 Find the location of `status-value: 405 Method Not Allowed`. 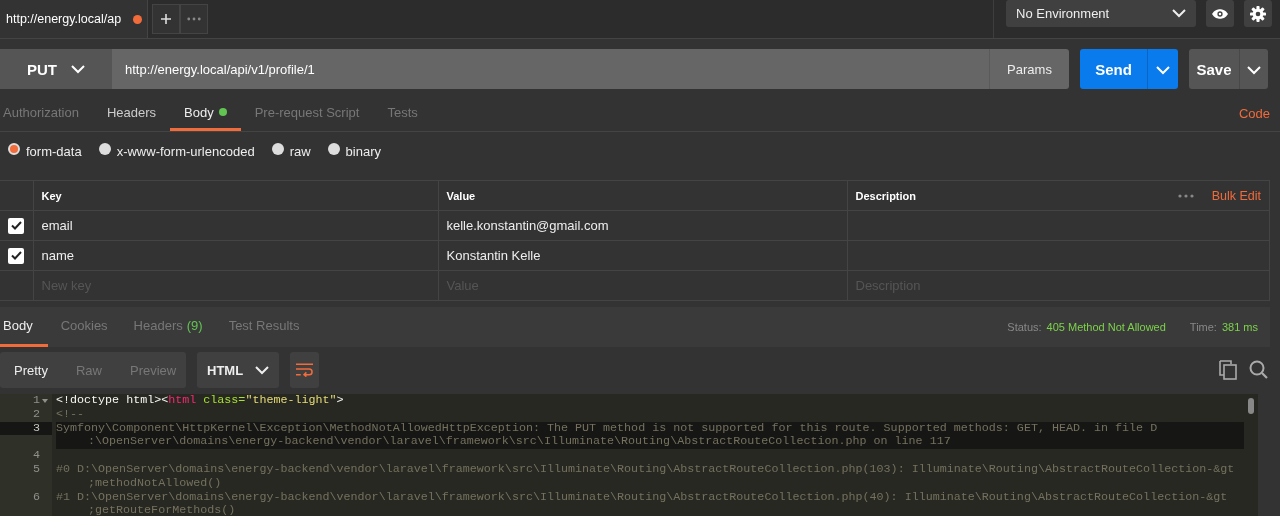

status-value: 405 Method Not Allowed is located at coordinates (1106, 327).